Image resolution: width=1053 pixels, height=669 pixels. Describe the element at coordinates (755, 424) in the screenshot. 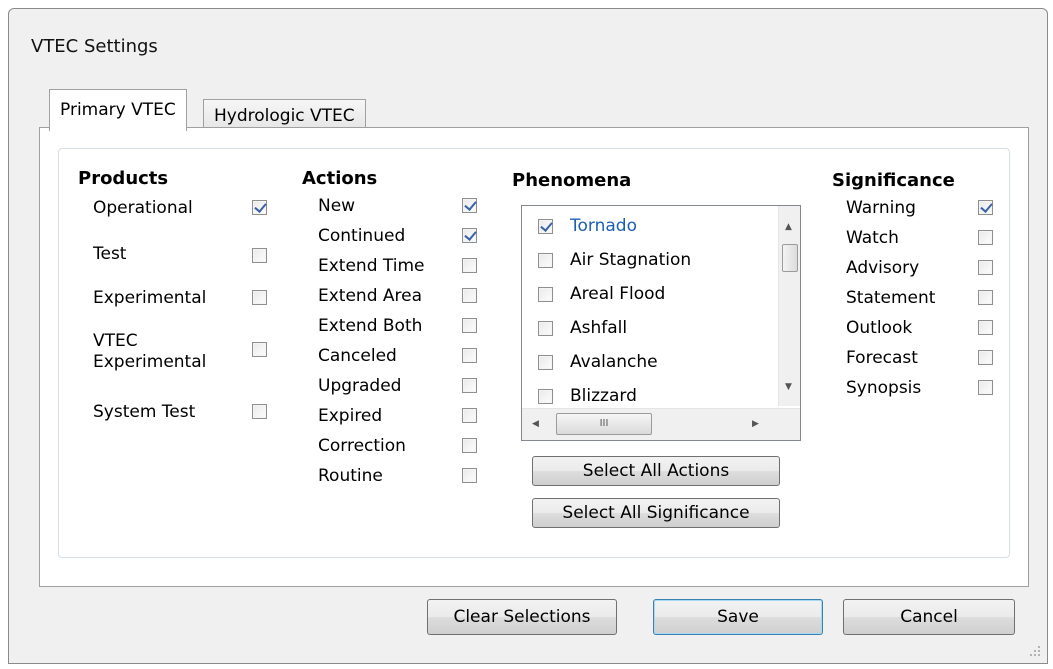

I see `scroll-right-arrow-icon: ▶` at that location.